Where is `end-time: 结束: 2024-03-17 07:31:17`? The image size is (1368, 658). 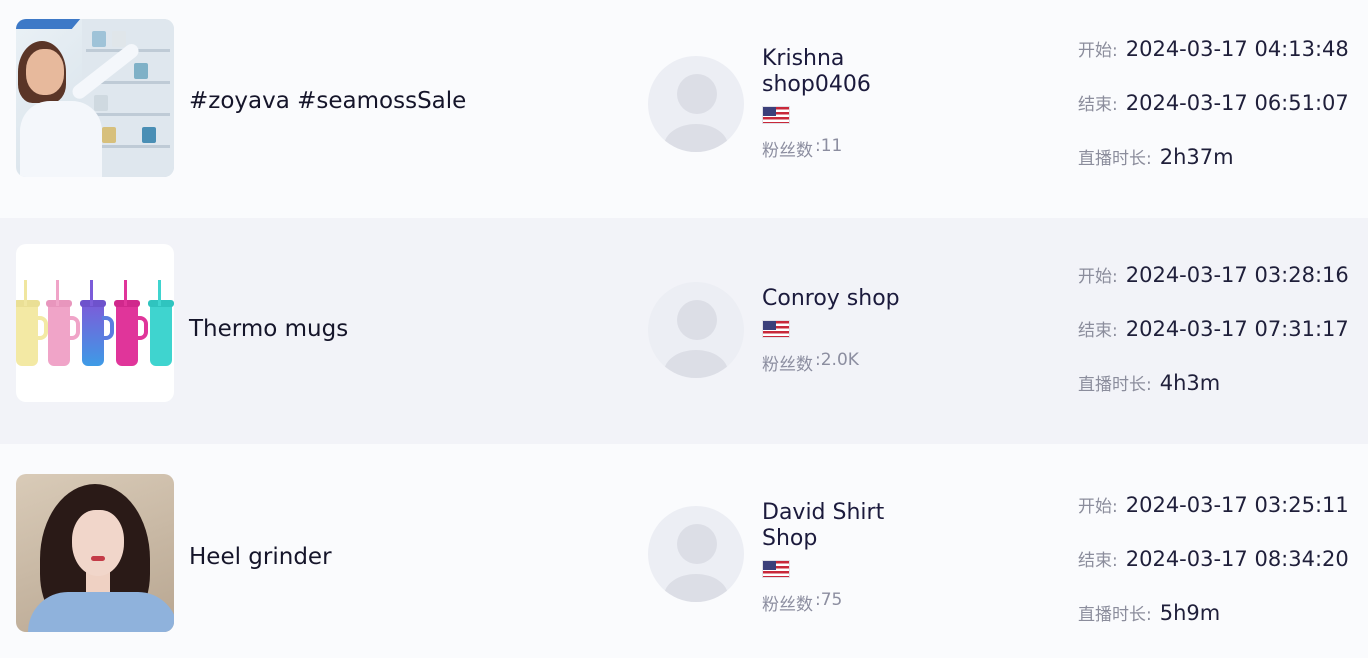 end-time: 结束: 2024-03-17 07:31:17 is located at coordinates (1220, 343).